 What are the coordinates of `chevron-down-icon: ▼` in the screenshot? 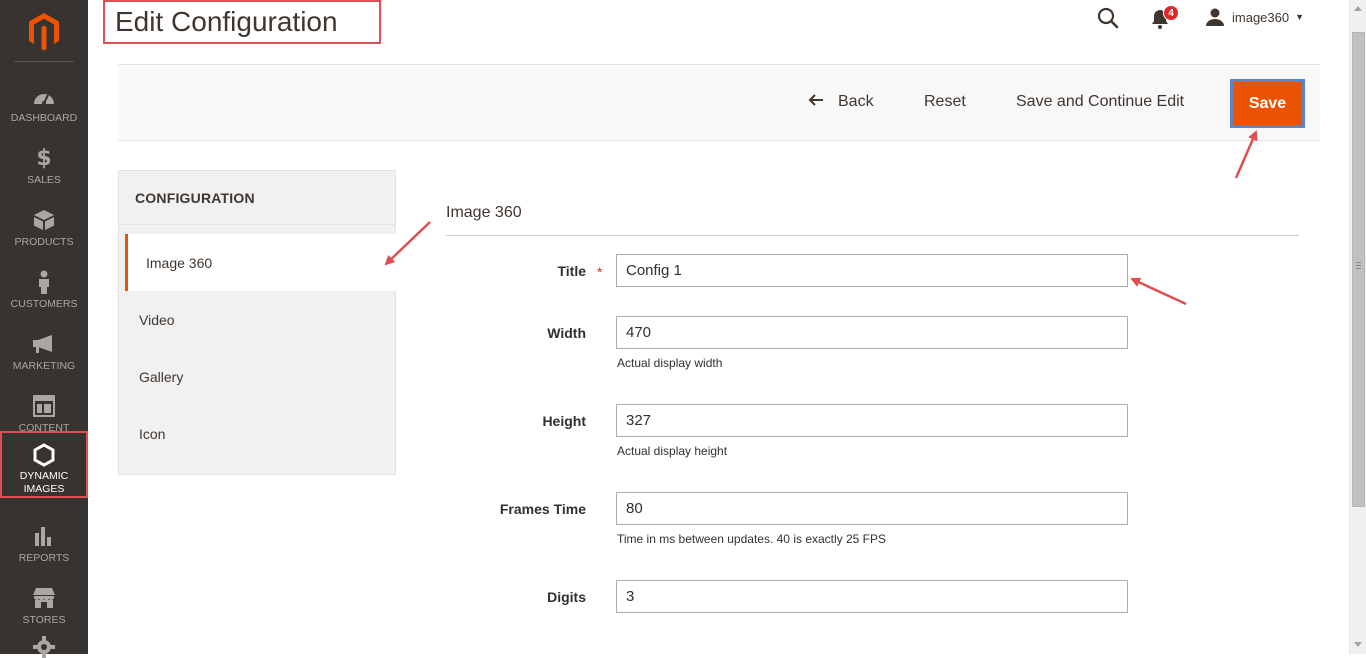 It's located at (1300, 17).